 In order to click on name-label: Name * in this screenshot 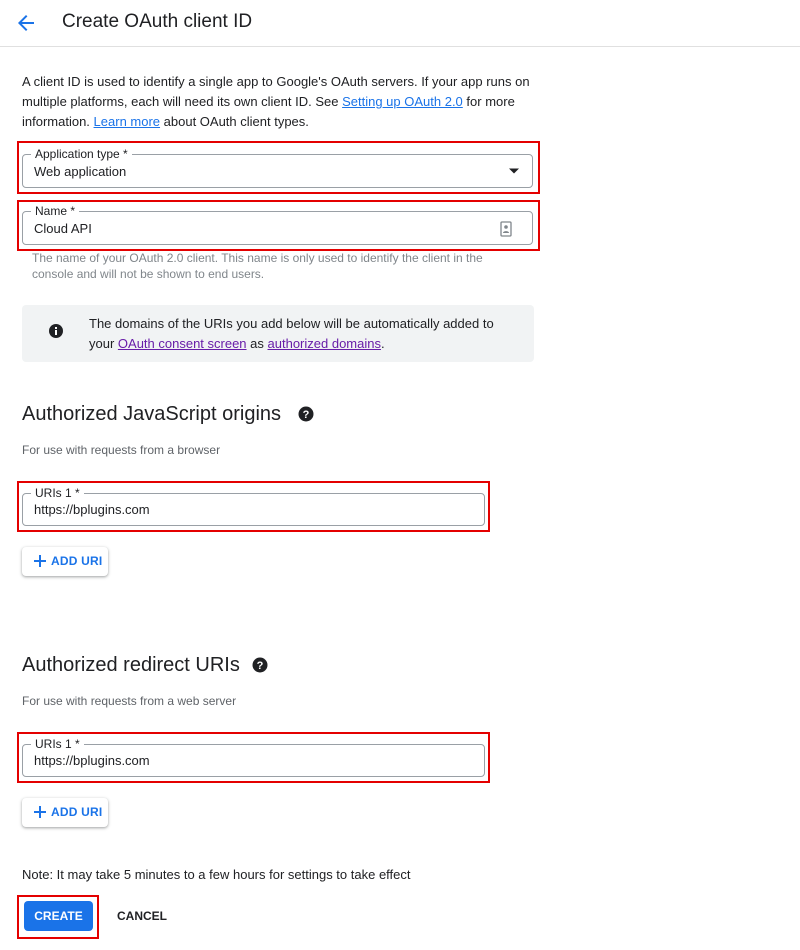, I will do `click(55, 211)`.